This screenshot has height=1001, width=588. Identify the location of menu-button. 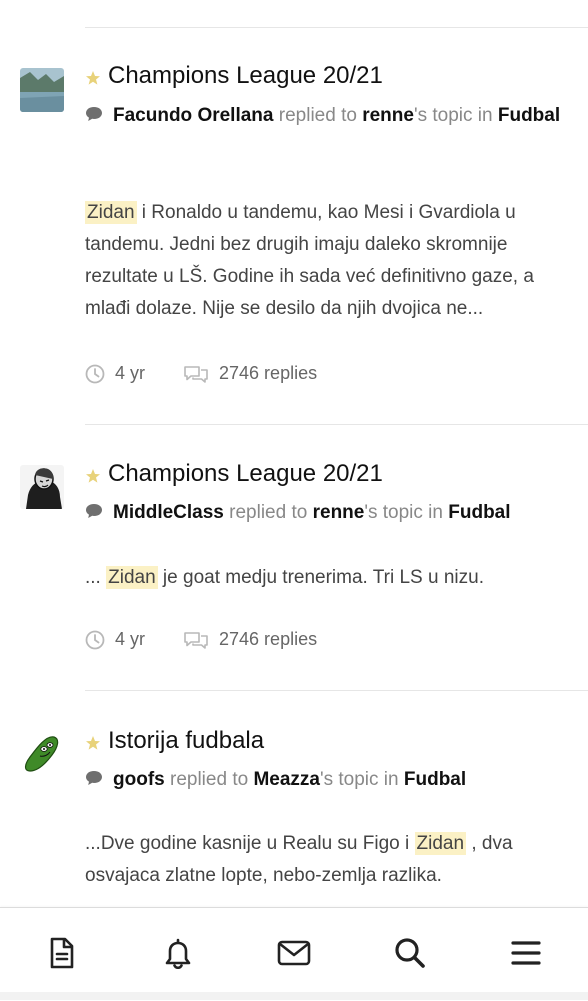
(526, 953).